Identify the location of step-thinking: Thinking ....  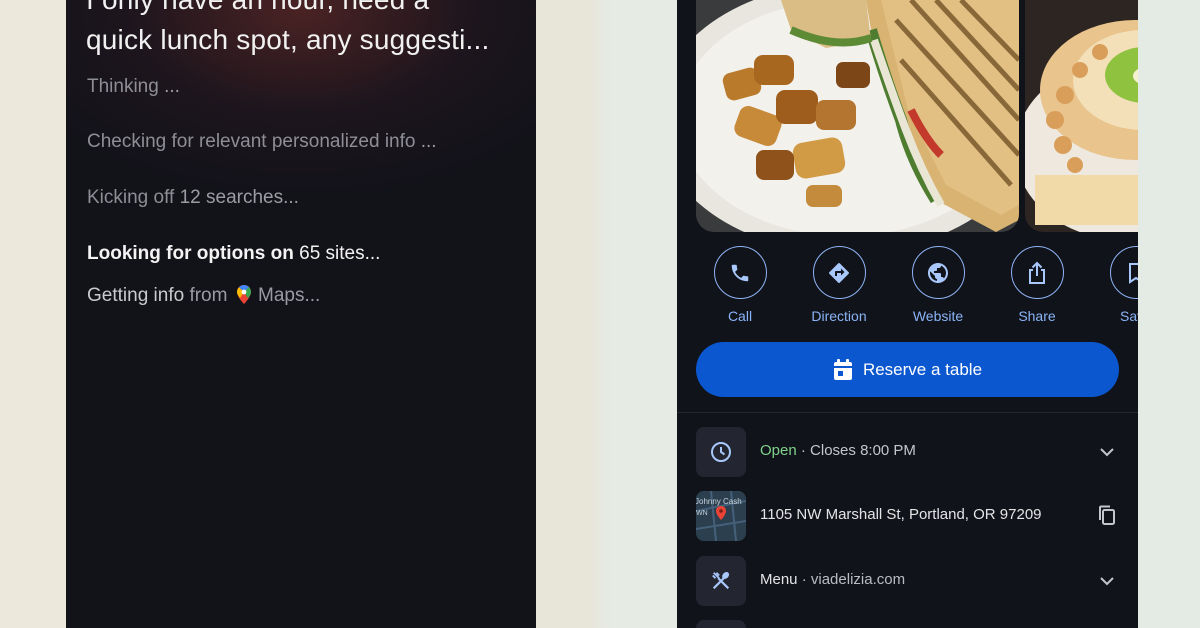
(133, 87).